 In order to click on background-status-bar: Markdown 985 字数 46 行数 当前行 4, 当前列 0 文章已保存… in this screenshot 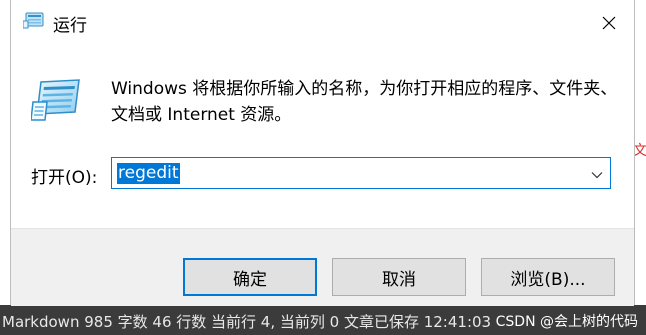, I will do `click(323, 320)`.